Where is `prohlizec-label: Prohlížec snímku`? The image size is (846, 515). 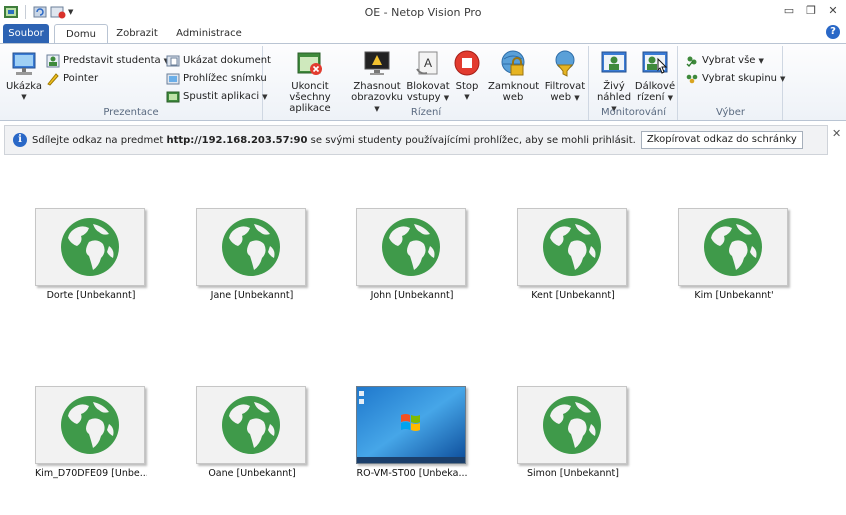 prohlizec-label: Prohlížec snímku is located at coordinates (225, 78).